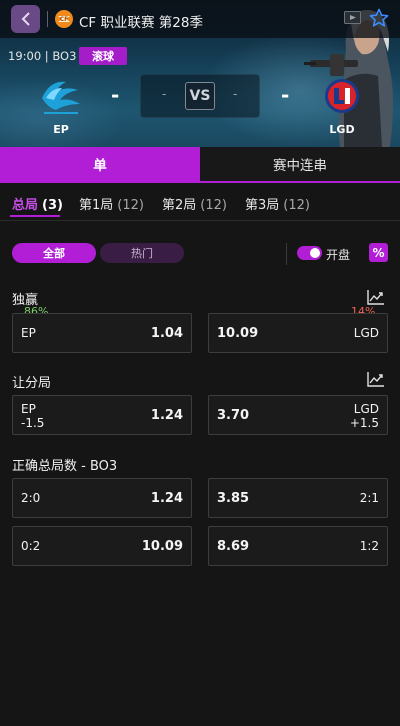 This screenshot has width=400, height=726. I want to click on odds-label: 1:2, so click(369, 546).